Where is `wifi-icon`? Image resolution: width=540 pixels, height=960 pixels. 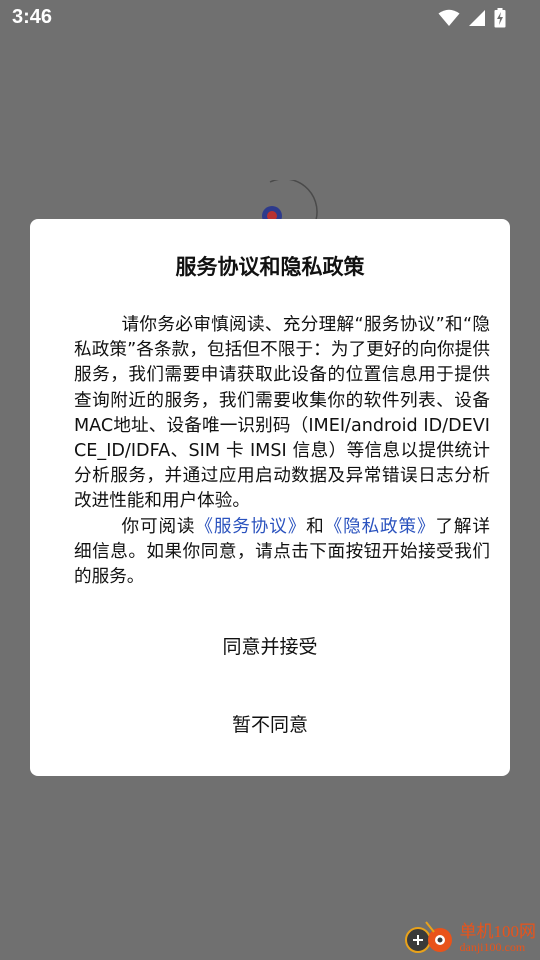 wifi-icon is located at coordinates (449, 18).